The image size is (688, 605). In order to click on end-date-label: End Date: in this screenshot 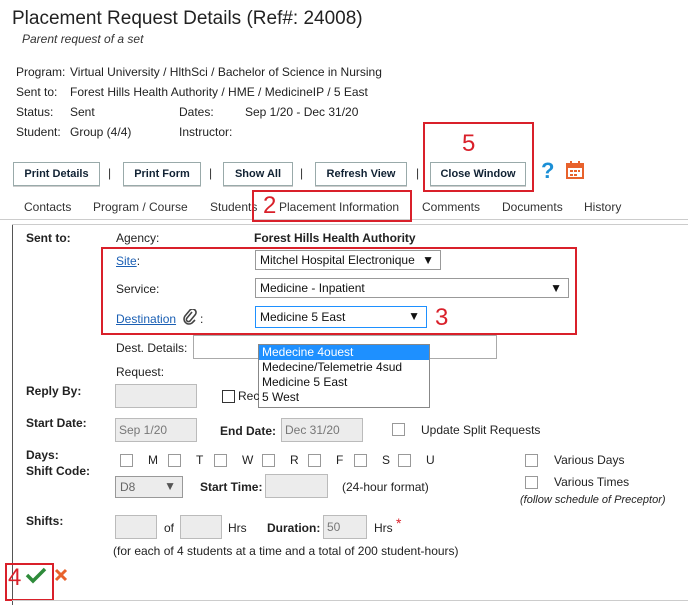, I will do `click(248, 431)`.